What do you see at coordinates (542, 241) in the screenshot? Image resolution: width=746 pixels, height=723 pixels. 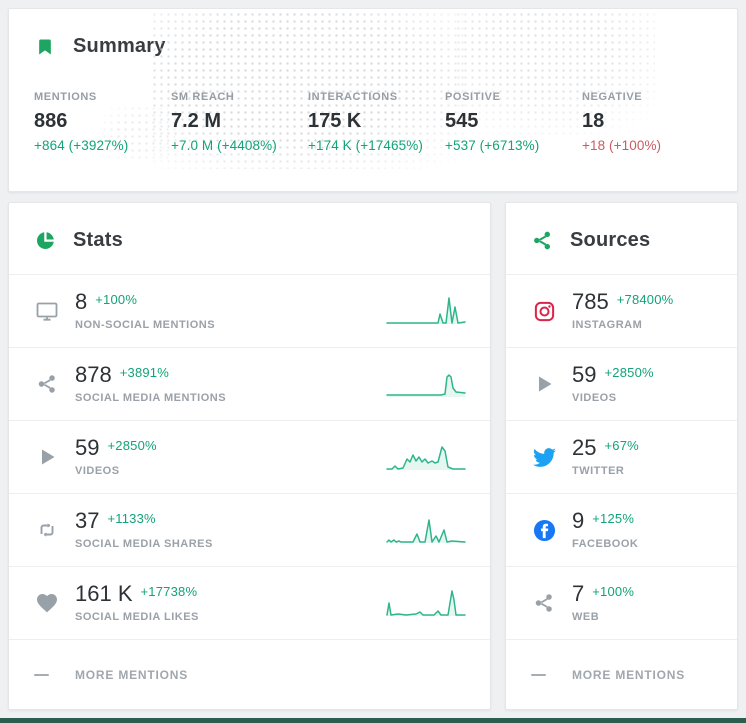 I see `share-nodes-icon` at bounding box center [542, 241].